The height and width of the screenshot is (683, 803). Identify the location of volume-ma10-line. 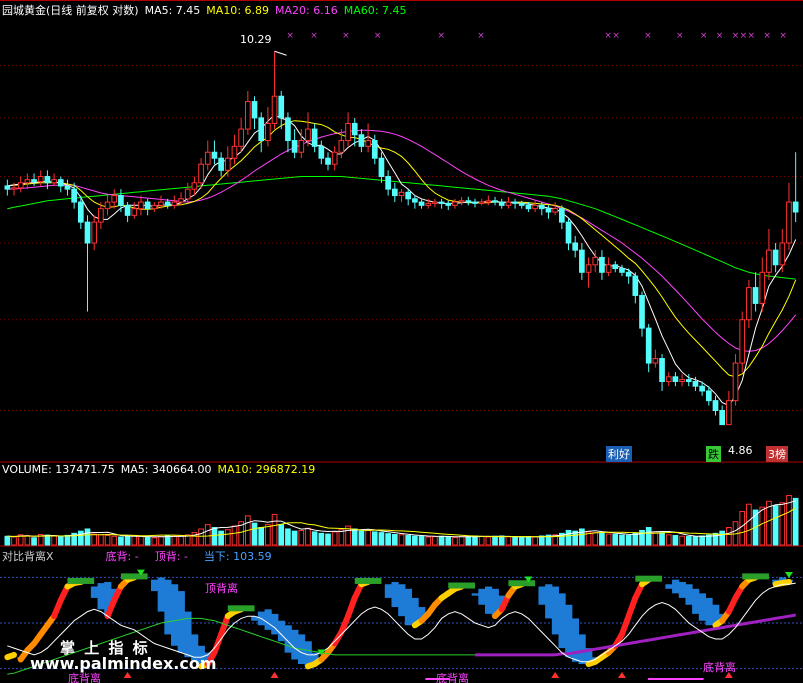
(401, 522).